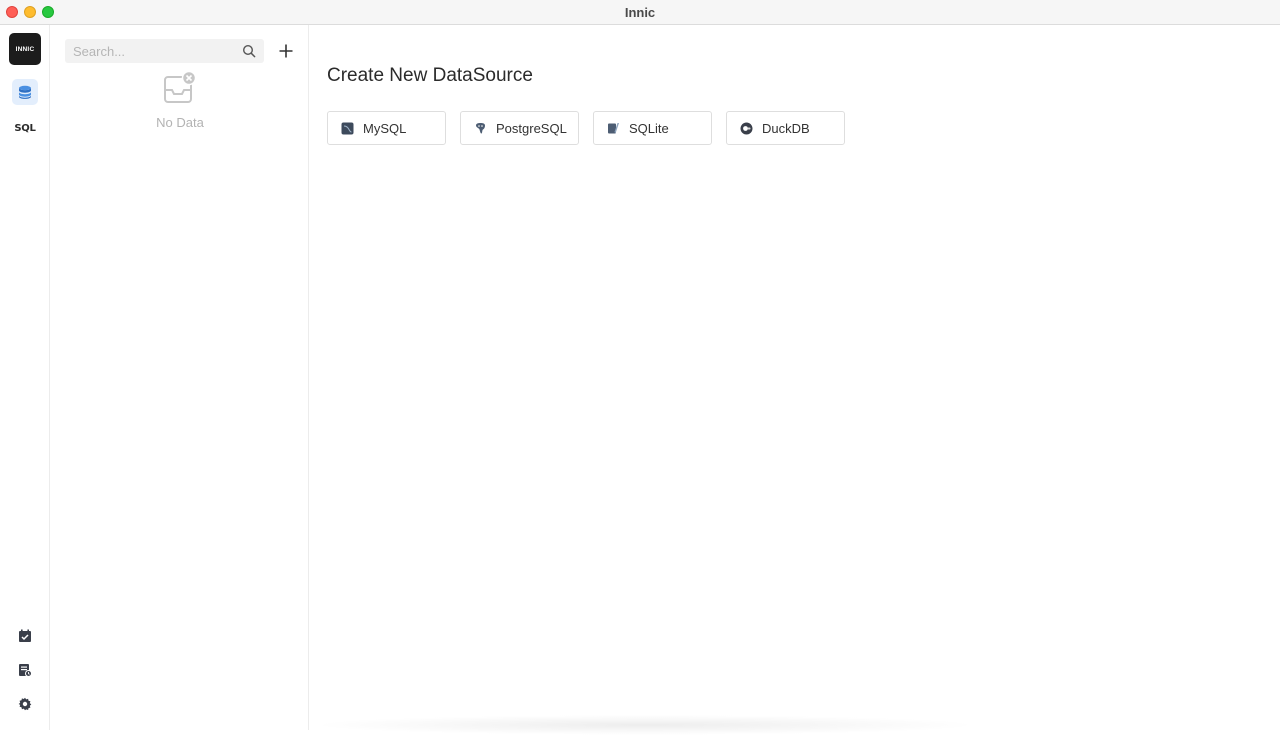 The image size is (1280, 735). Describe the element at coordinates (531, 128) in the screenshot. I see `postgresql-label: PostgreSQL` at that location.